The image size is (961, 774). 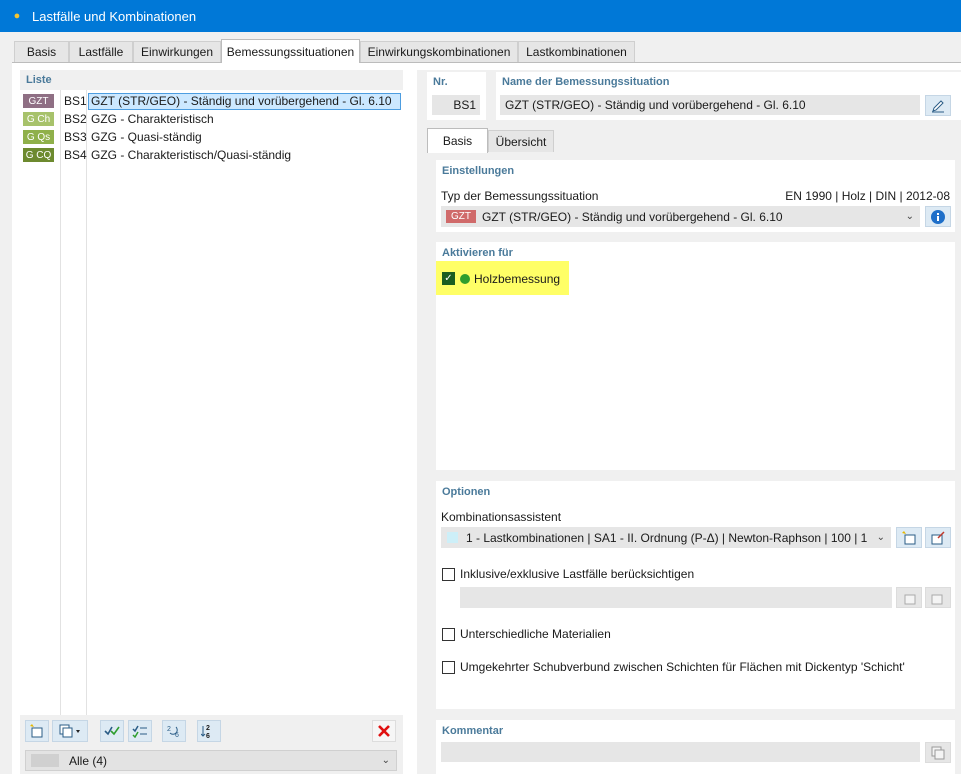 I want to click on list-item-code: BS3, so click(x=75, y=137).